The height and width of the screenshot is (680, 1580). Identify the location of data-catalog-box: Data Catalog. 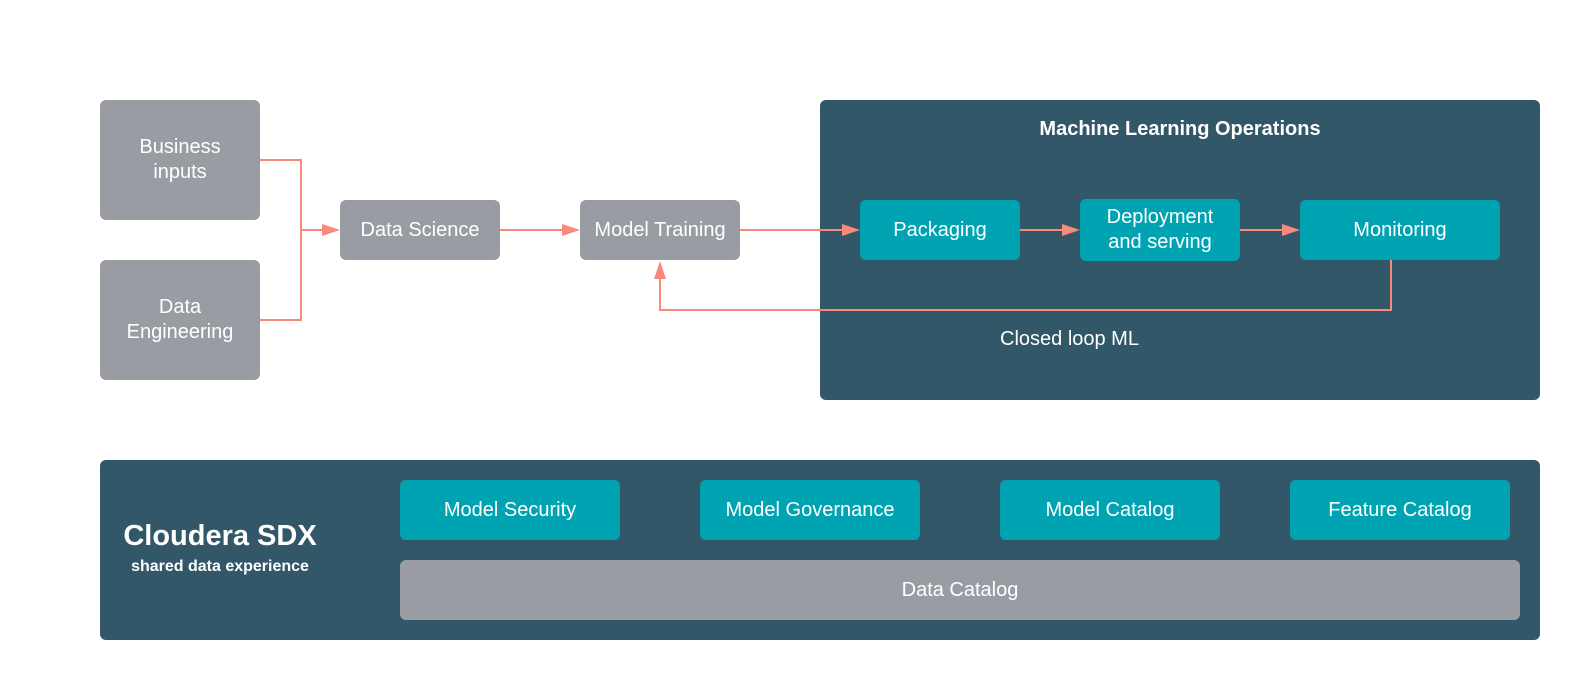
(960, 590).